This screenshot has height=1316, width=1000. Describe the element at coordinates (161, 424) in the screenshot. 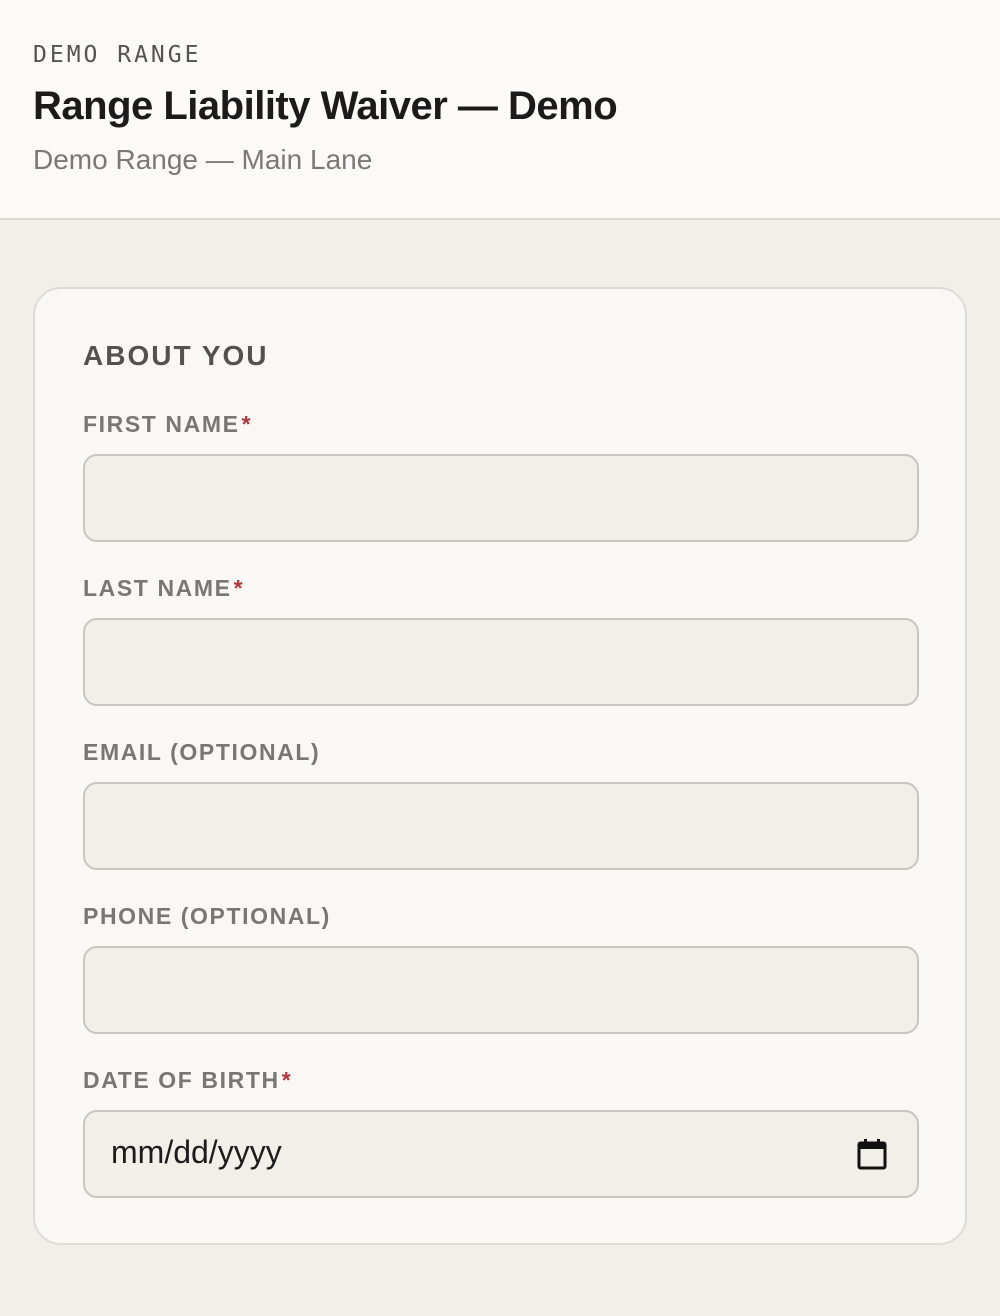

I see `first-name-label-text: FIRST NAME` at that location.